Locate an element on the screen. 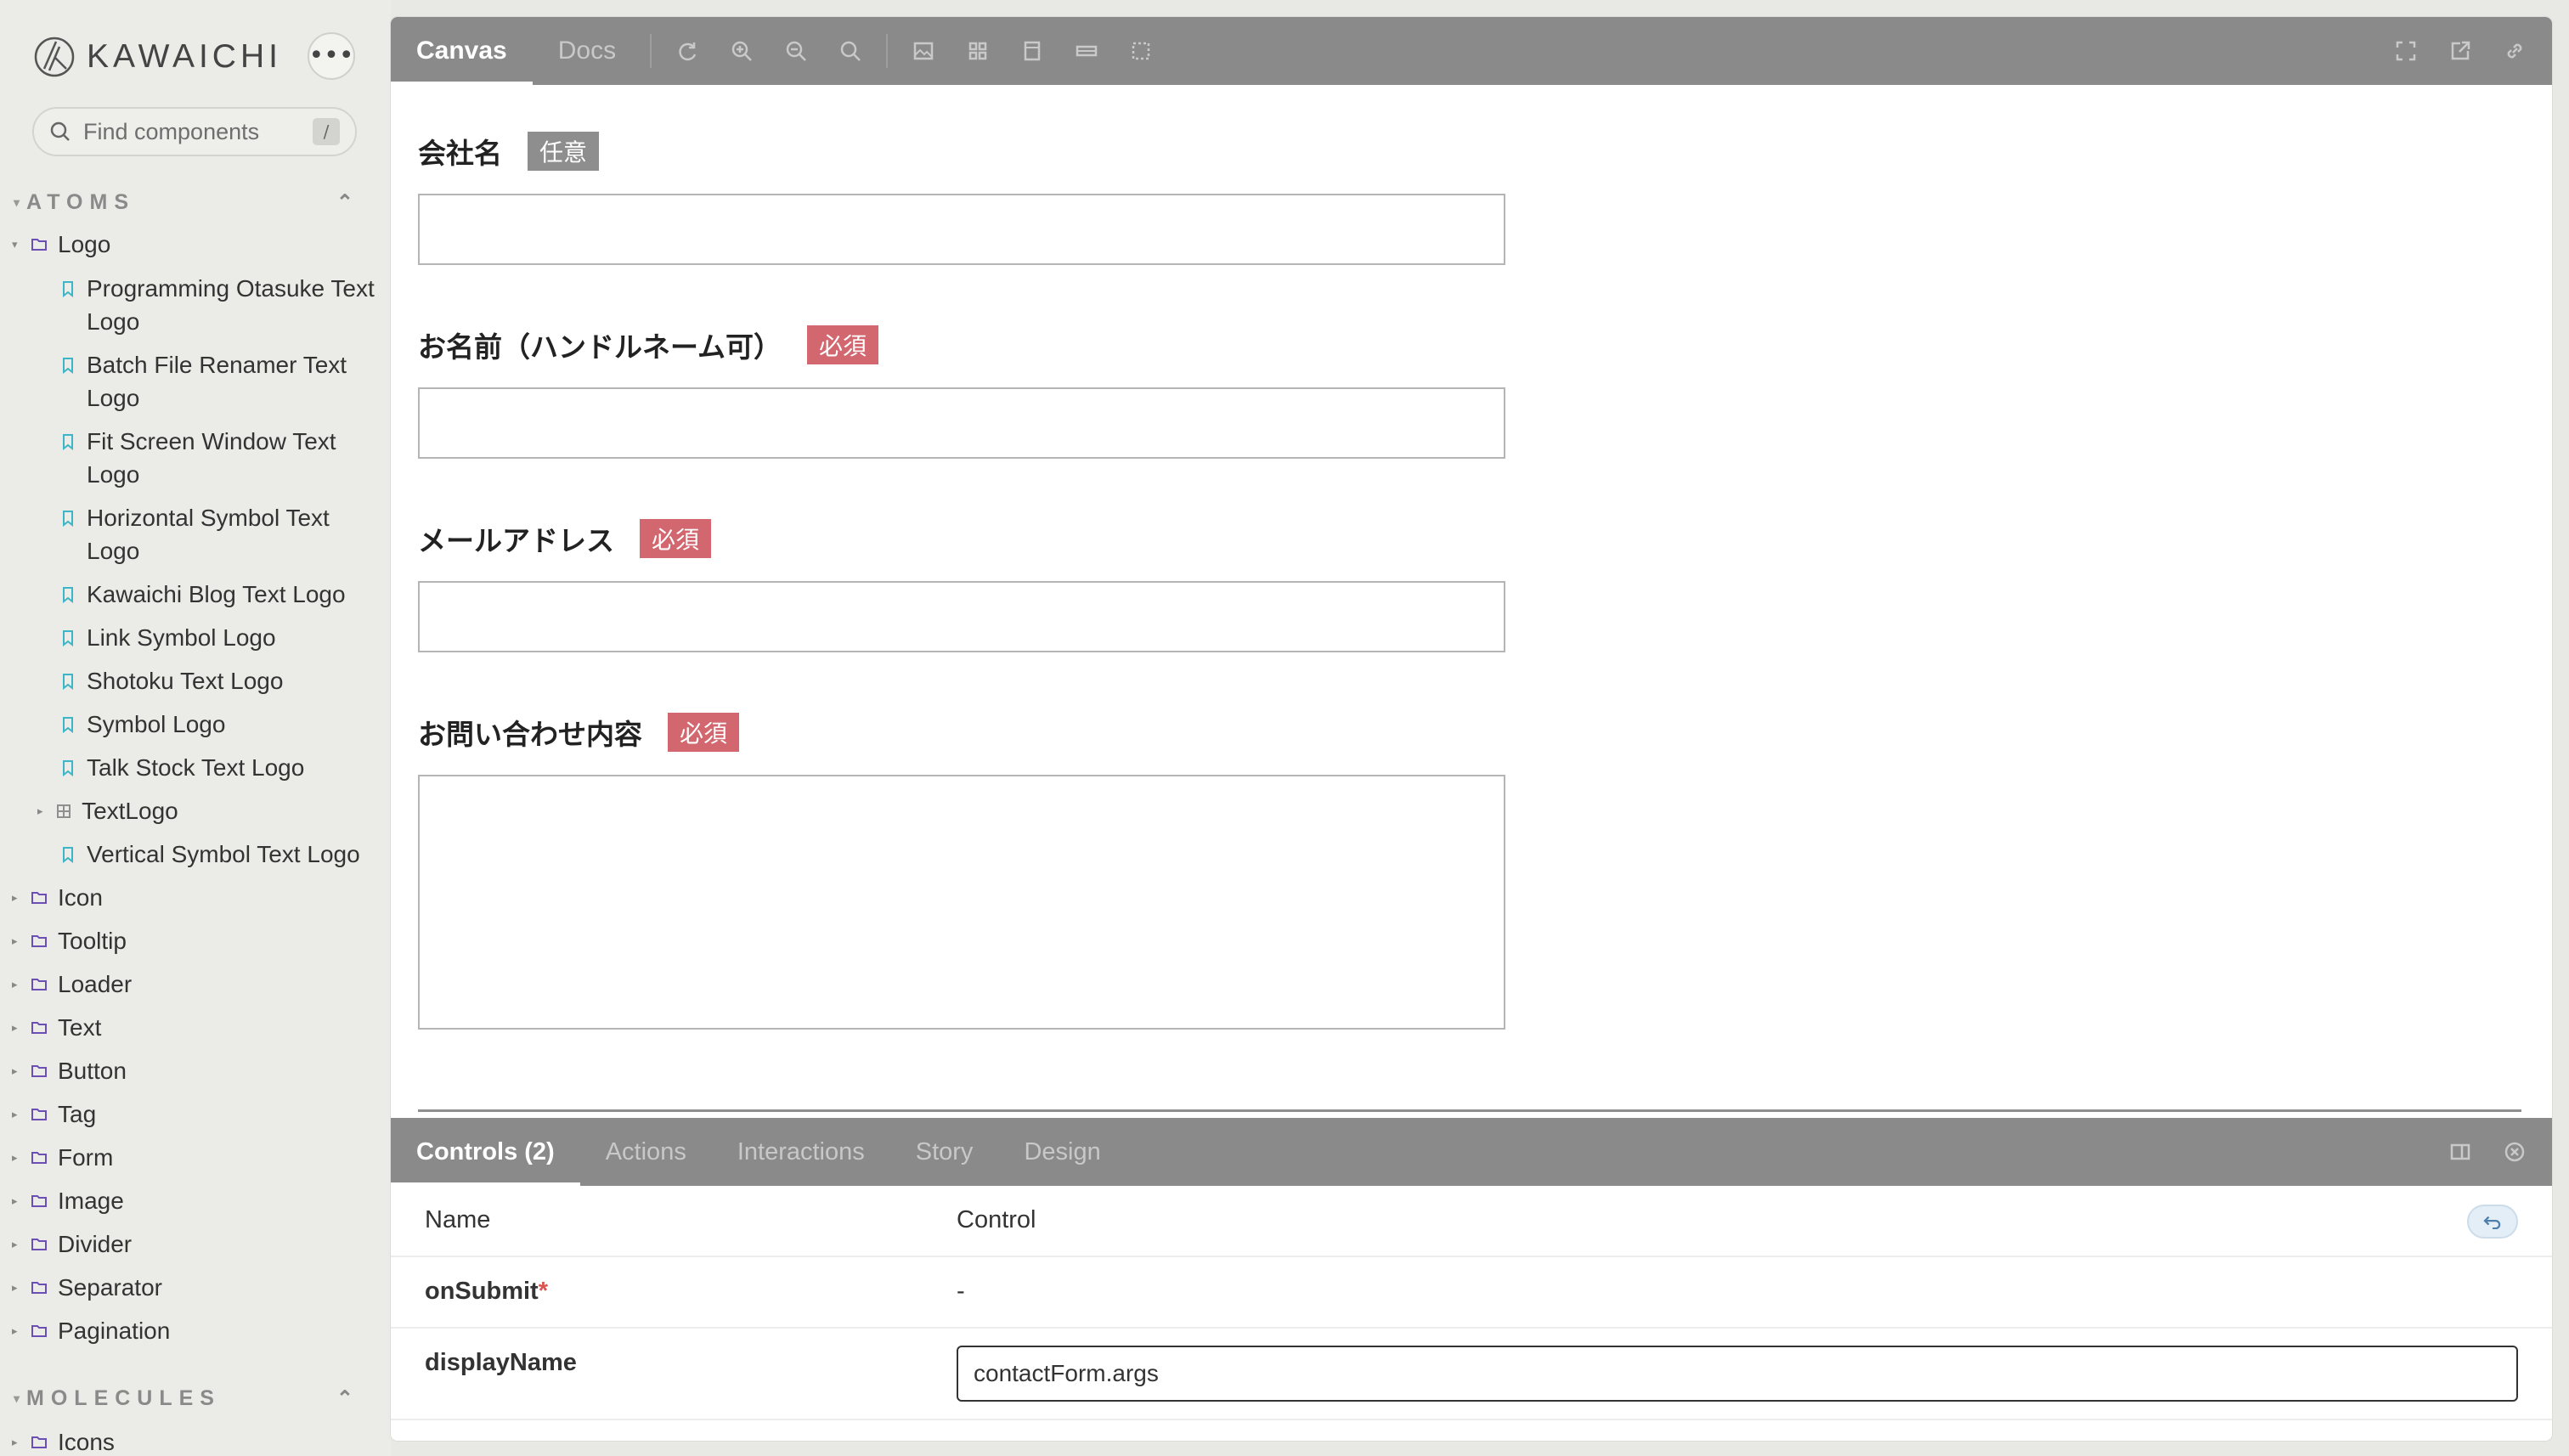 The width and height of the screenshot is (2569, 1456). tab-interactions: Interactions is located at coordinates (801, 1152).